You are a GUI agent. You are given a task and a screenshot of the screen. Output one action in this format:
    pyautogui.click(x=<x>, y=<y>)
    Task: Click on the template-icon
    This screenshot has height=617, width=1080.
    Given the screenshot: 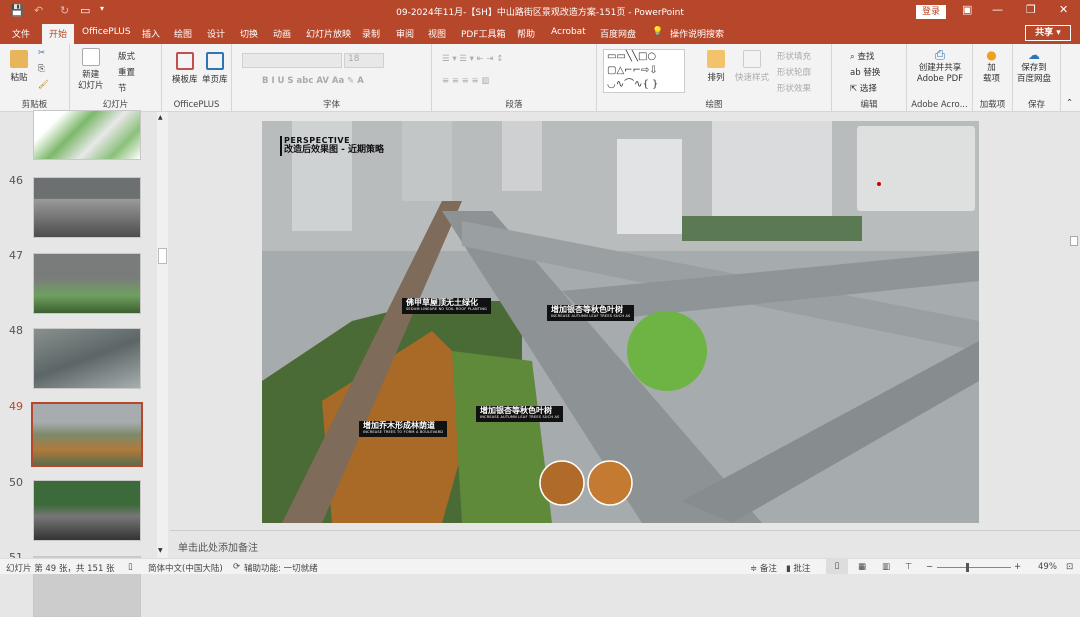 What is the action you would take?
    pyautogui.click(x=184, y=61)
    